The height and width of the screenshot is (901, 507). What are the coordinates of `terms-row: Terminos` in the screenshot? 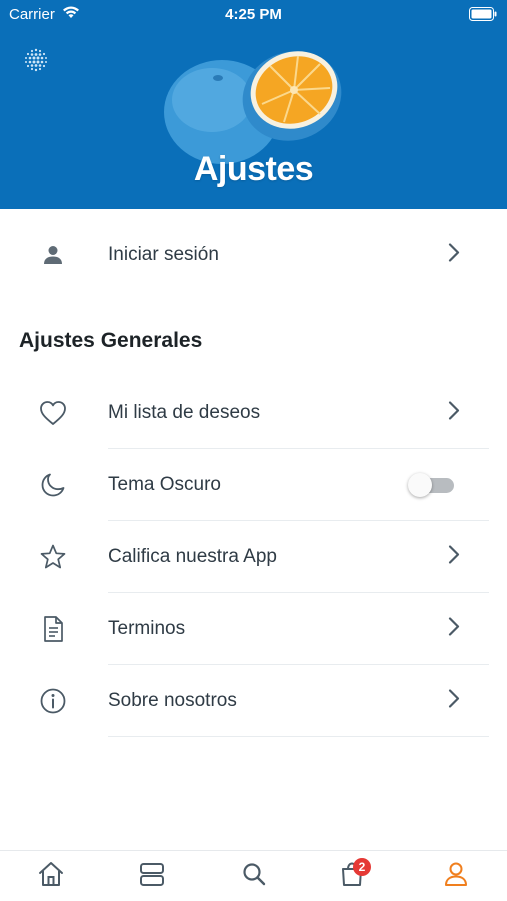 It's located at (253, 629).